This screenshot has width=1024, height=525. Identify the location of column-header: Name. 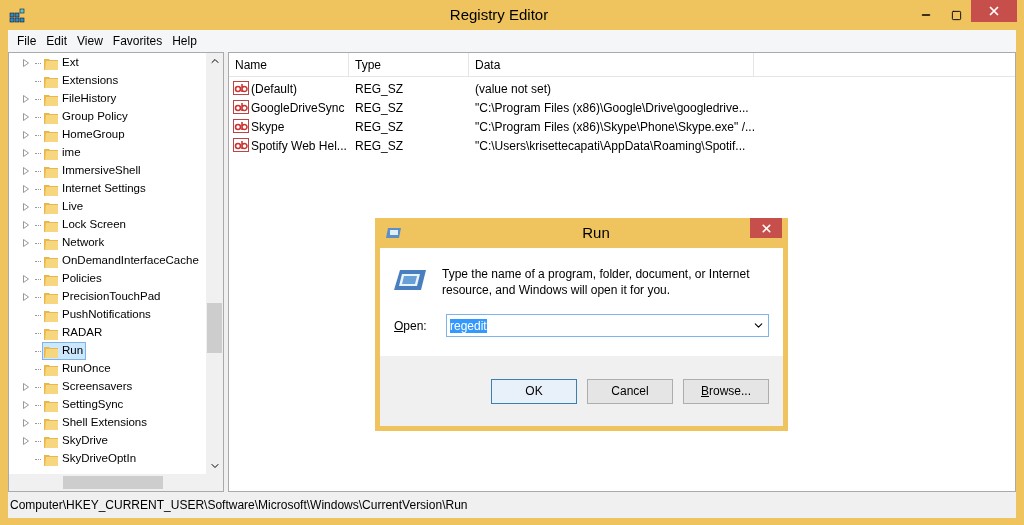
(289, 64).